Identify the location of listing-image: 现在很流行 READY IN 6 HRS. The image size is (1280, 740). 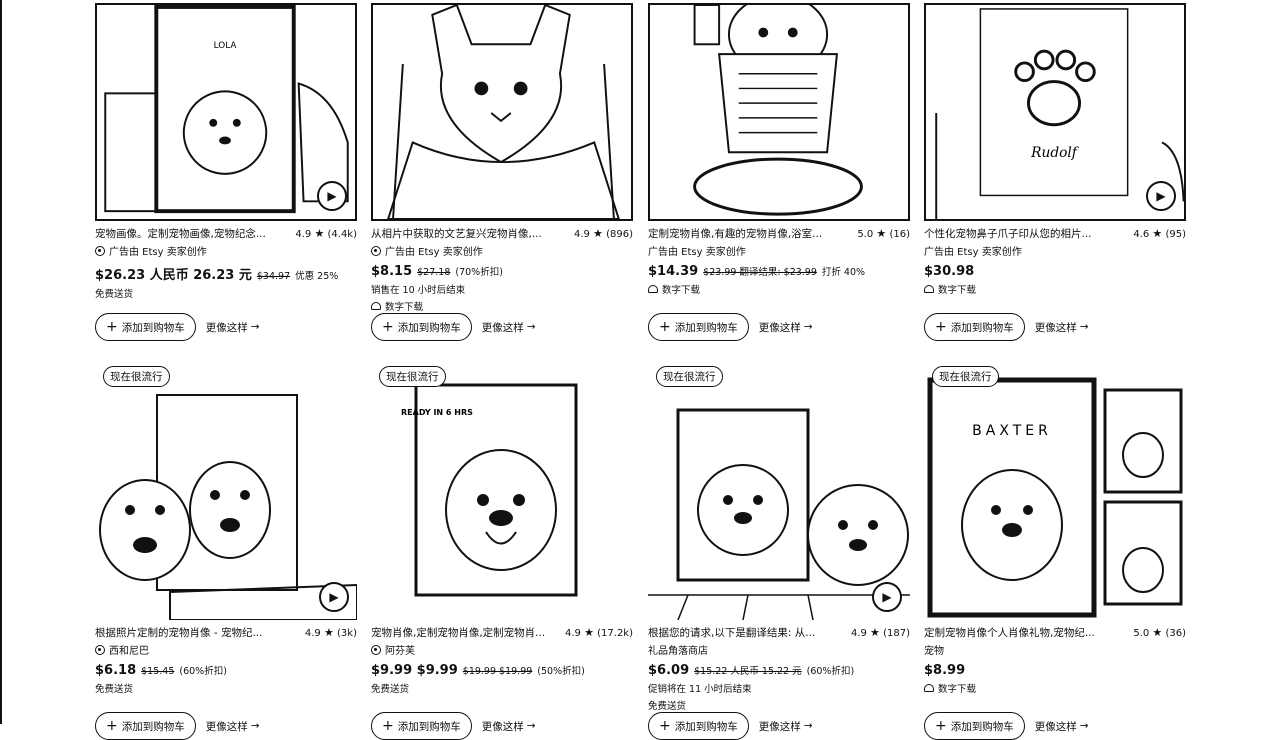
(502, 490).